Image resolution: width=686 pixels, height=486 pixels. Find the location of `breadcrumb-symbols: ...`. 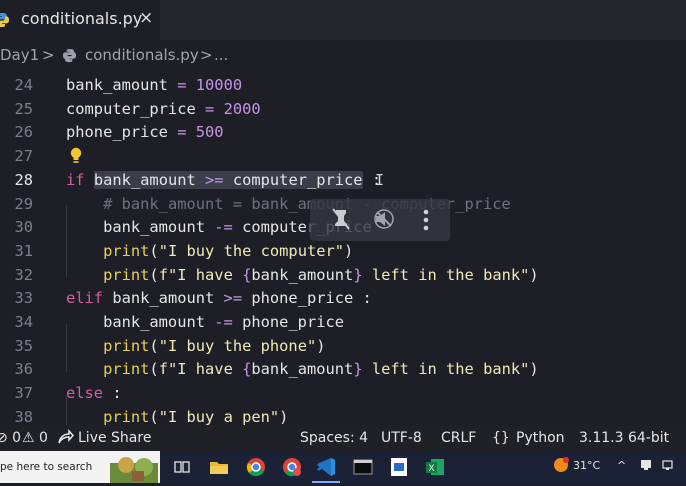

breadcrumb-symbols: ... is located at coordinates (221, 55).